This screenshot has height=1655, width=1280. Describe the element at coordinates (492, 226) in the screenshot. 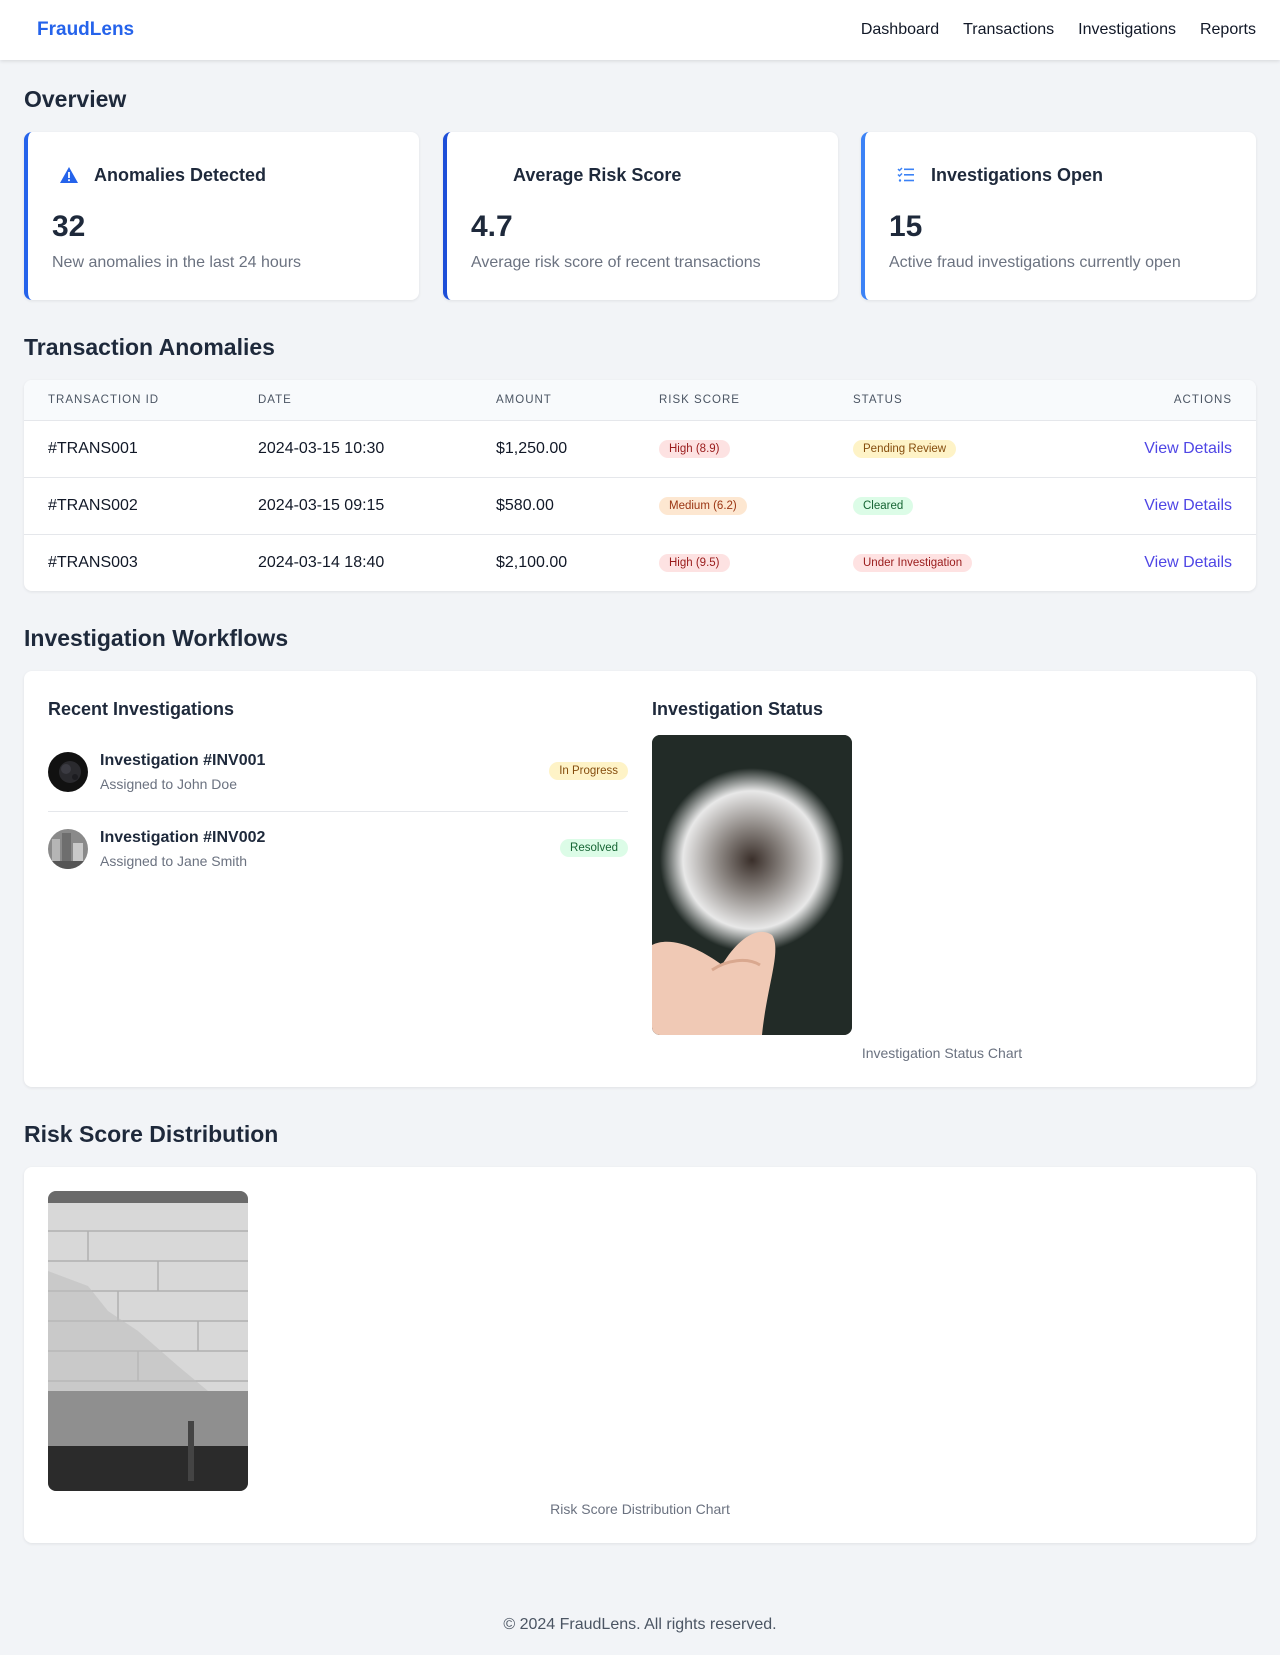

I see `average-risk-value: 4.7` at that location.